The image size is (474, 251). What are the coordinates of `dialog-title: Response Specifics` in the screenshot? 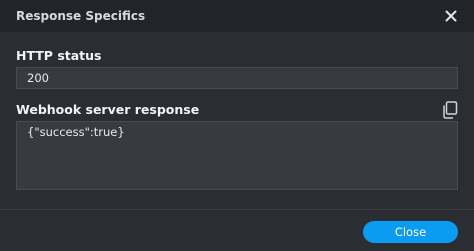 It's located at (81, 16).